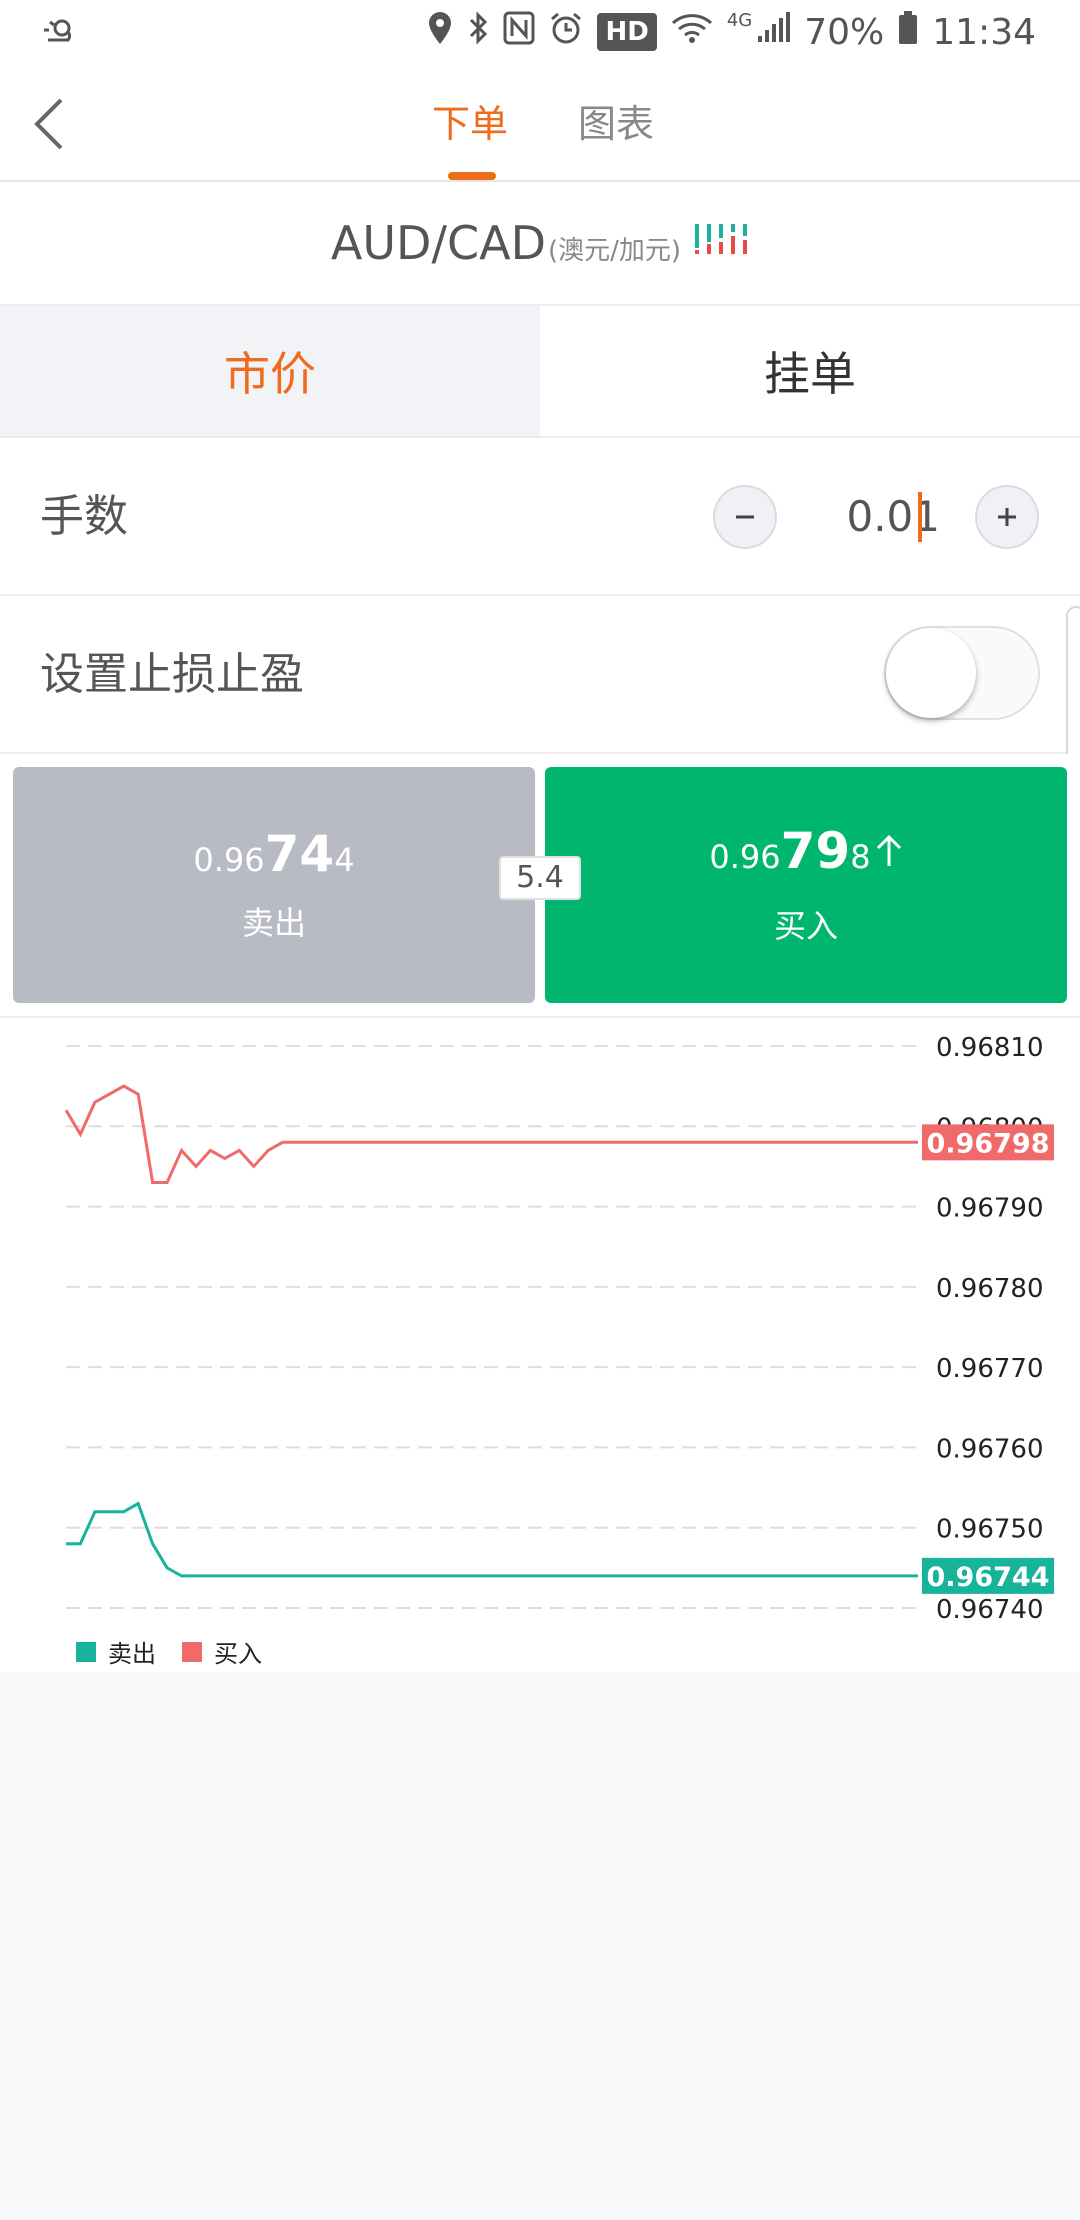  I want to click on symbol-code: AUD/CAD, so click(438, 243).